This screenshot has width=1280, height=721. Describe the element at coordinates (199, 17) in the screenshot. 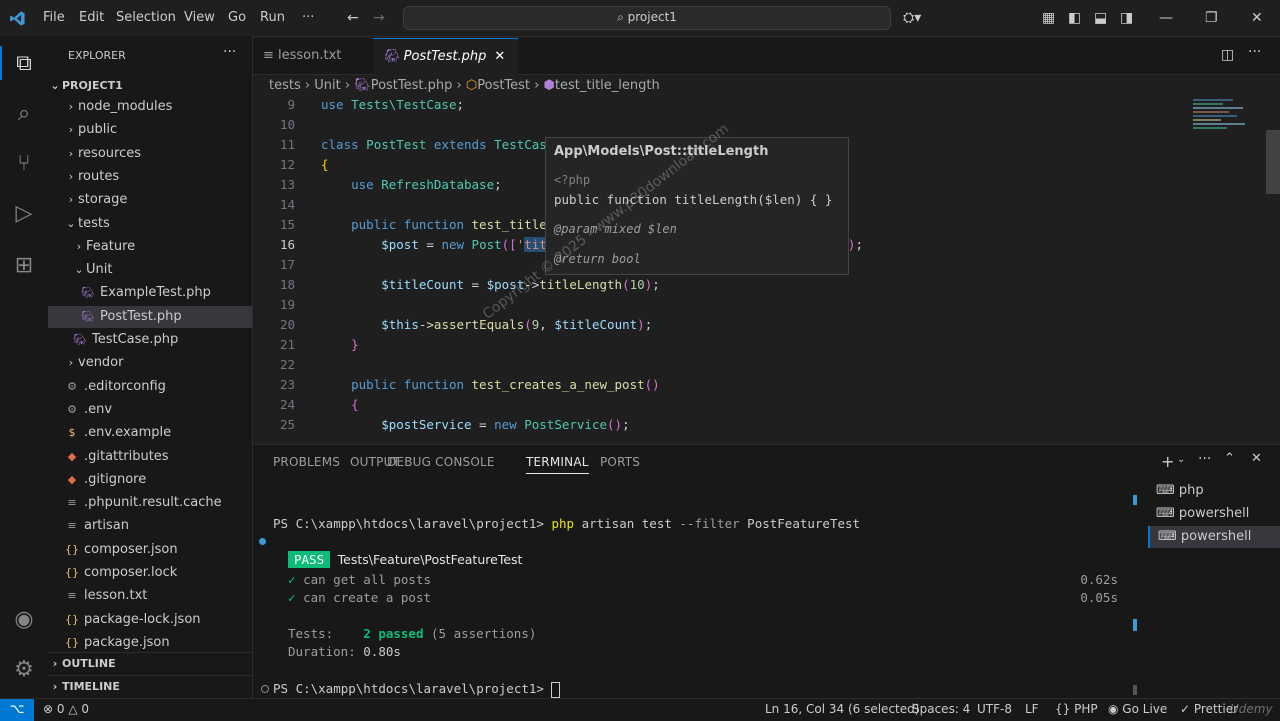

I see `menu-view: View` at that location.